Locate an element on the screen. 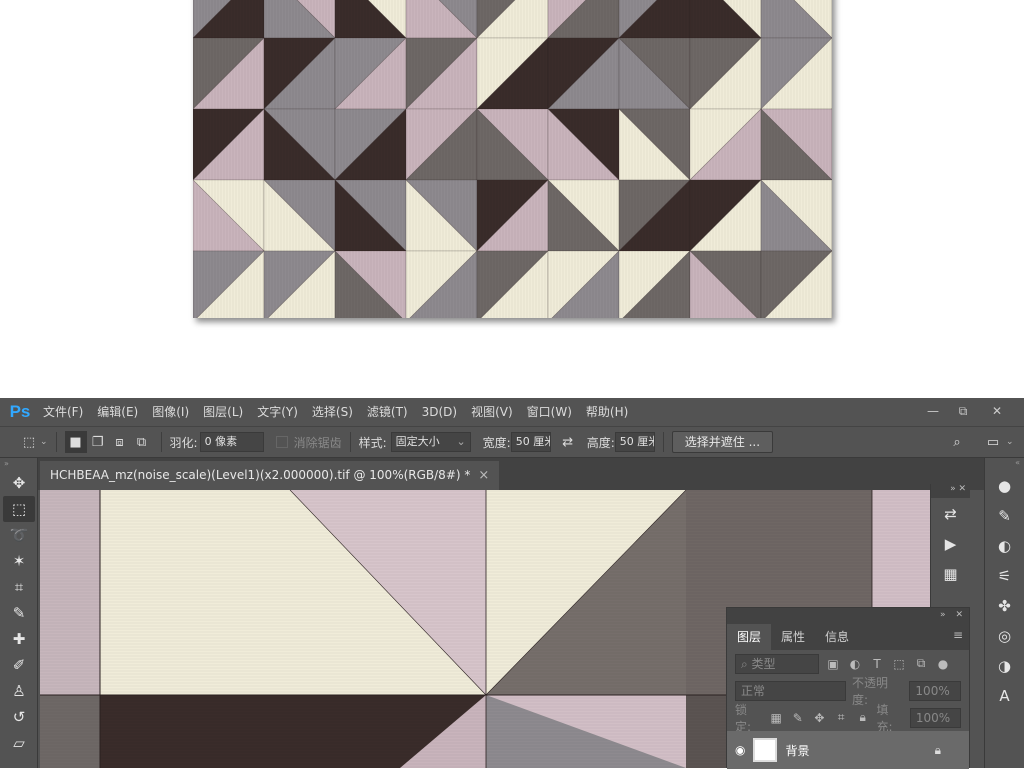 This screenshot has width=1024, height=769. pixel-filter-icon: ▣ is located at coordinates (833, 664).